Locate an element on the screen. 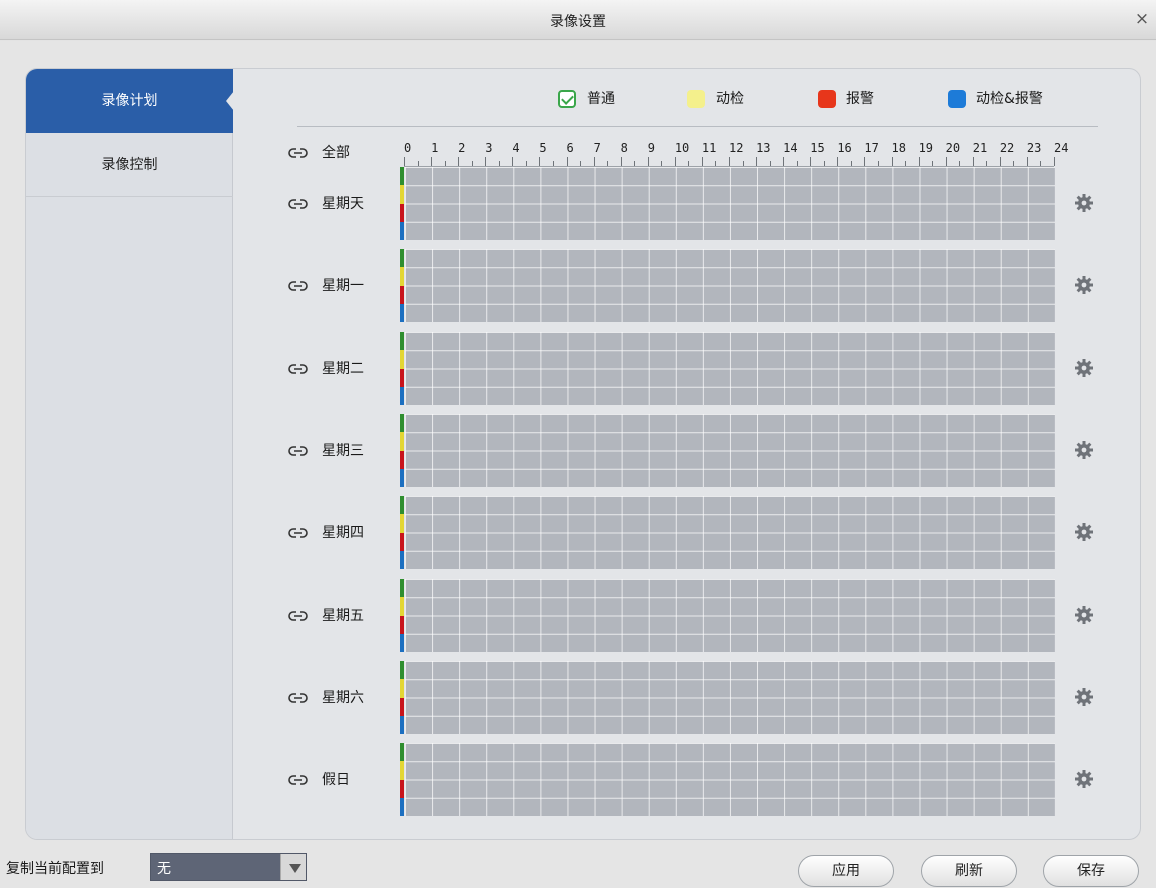 This screenshot has height=888, width=1156. save-button: 保存 is located at coordinates (1091, 871).